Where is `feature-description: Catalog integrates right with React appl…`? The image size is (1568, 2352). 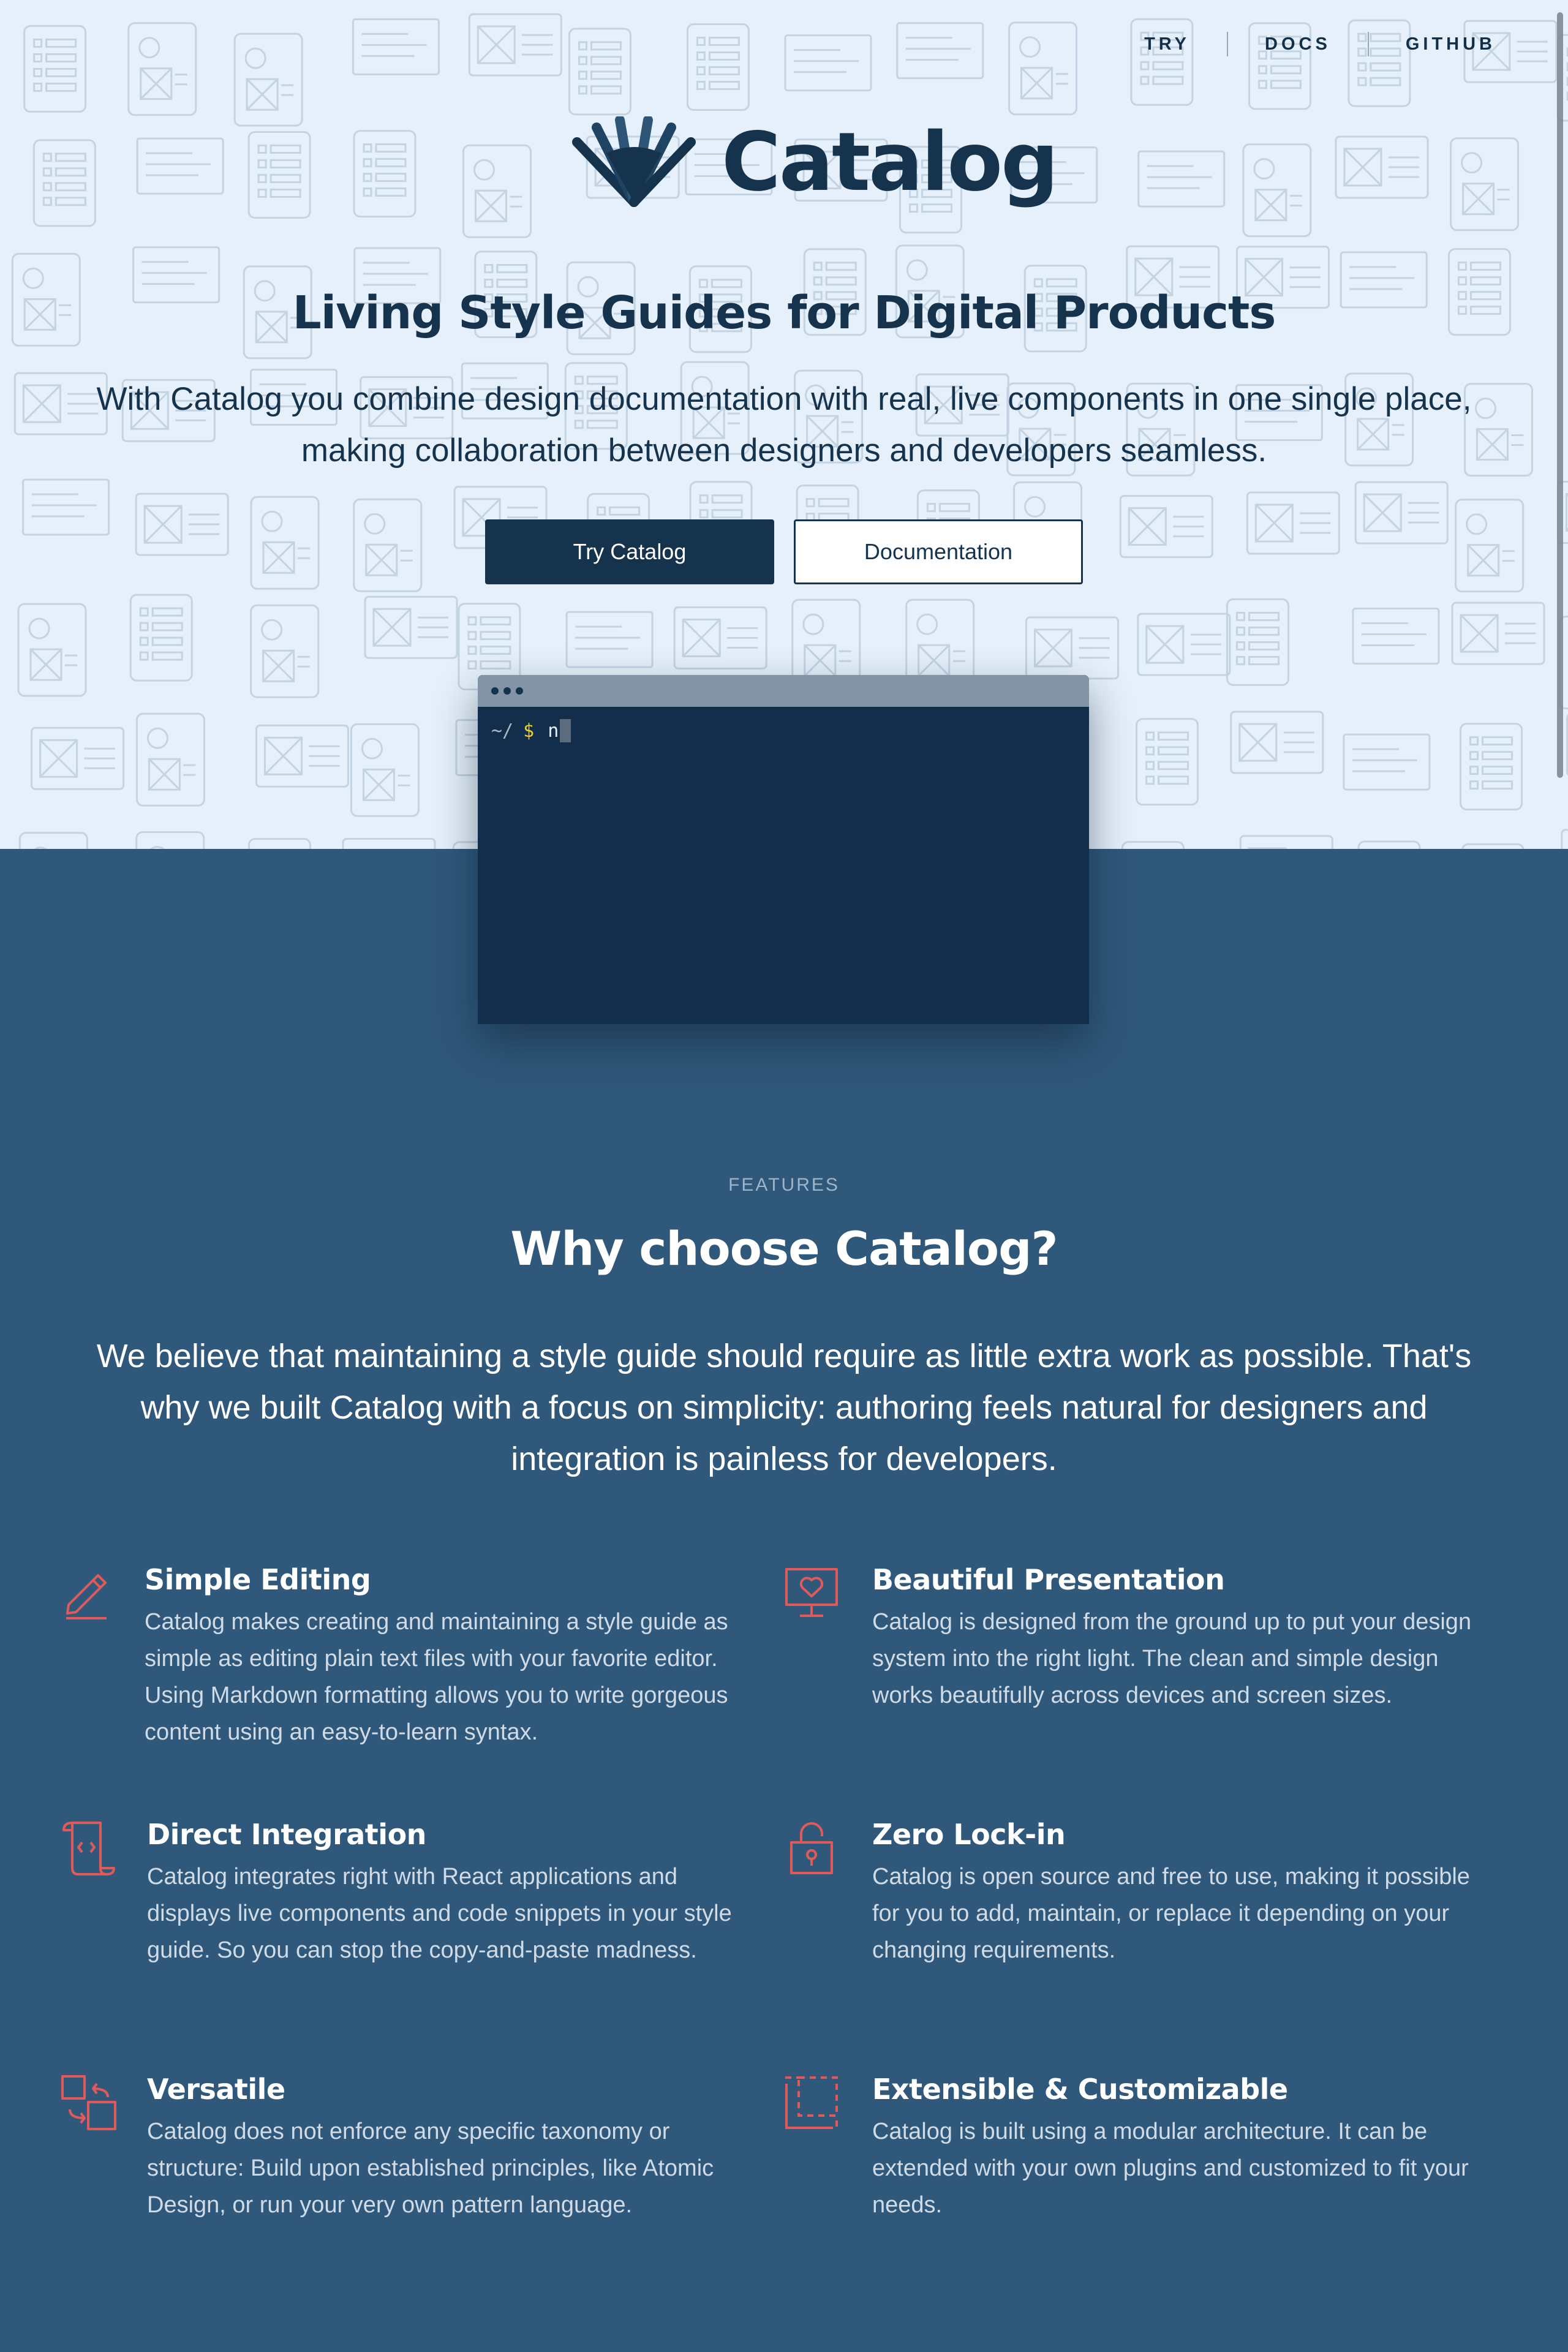
feature-description: Catalog integrates right with React appl… is located at coordinates (439, 1914).